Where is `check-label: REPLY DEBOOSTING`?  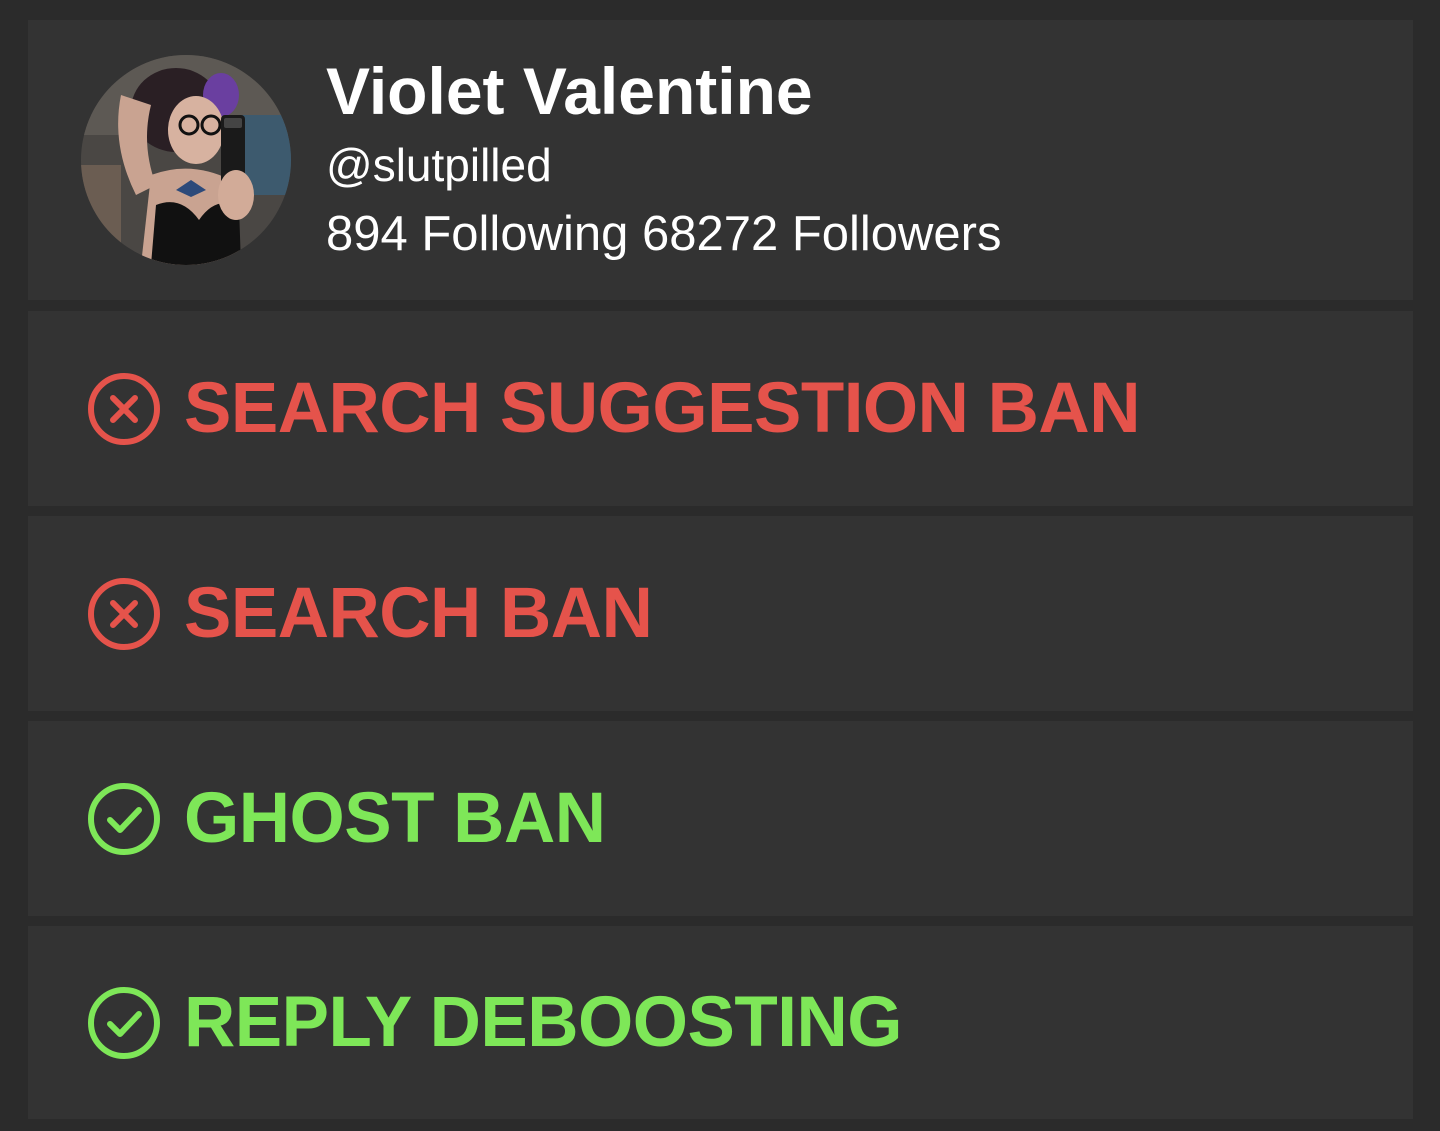
check-label: REPLY DEBOOSTING is located at coordinates (543, 1022).